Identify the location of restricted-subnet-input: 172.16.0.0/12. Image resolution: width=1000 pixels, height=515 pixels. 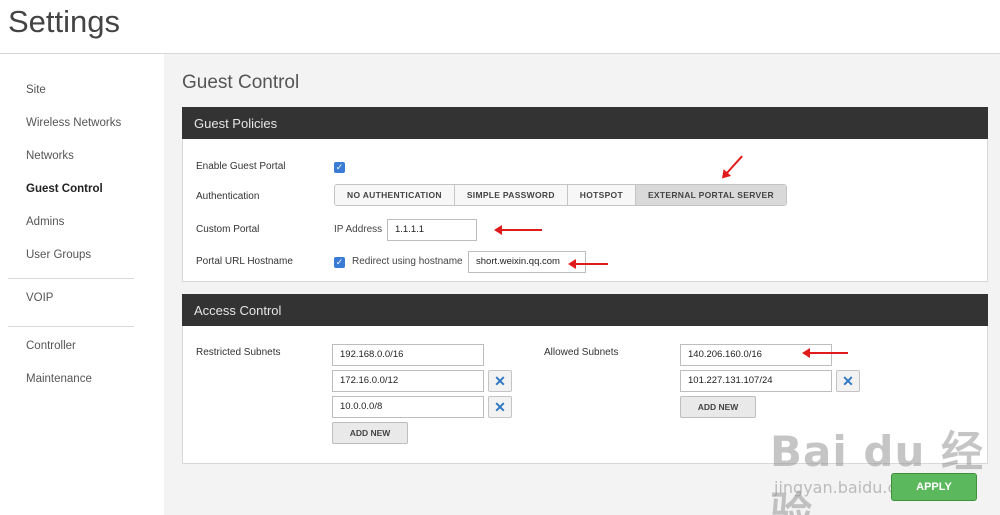
(408, 381).